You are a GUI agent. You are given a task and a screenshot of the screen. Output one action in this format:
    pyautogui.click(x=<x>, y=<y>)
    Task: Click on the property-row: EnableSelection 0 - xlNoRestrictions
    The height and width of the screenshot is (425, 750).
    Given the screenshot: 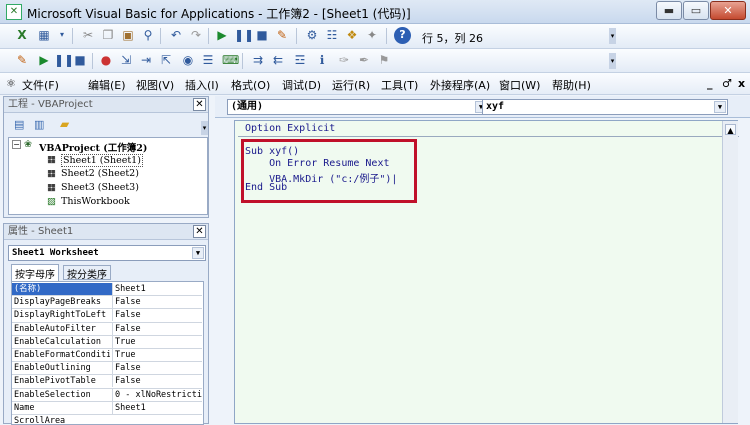 What is the action you would take?
    pyautogui.click(x=107, y=395)
    